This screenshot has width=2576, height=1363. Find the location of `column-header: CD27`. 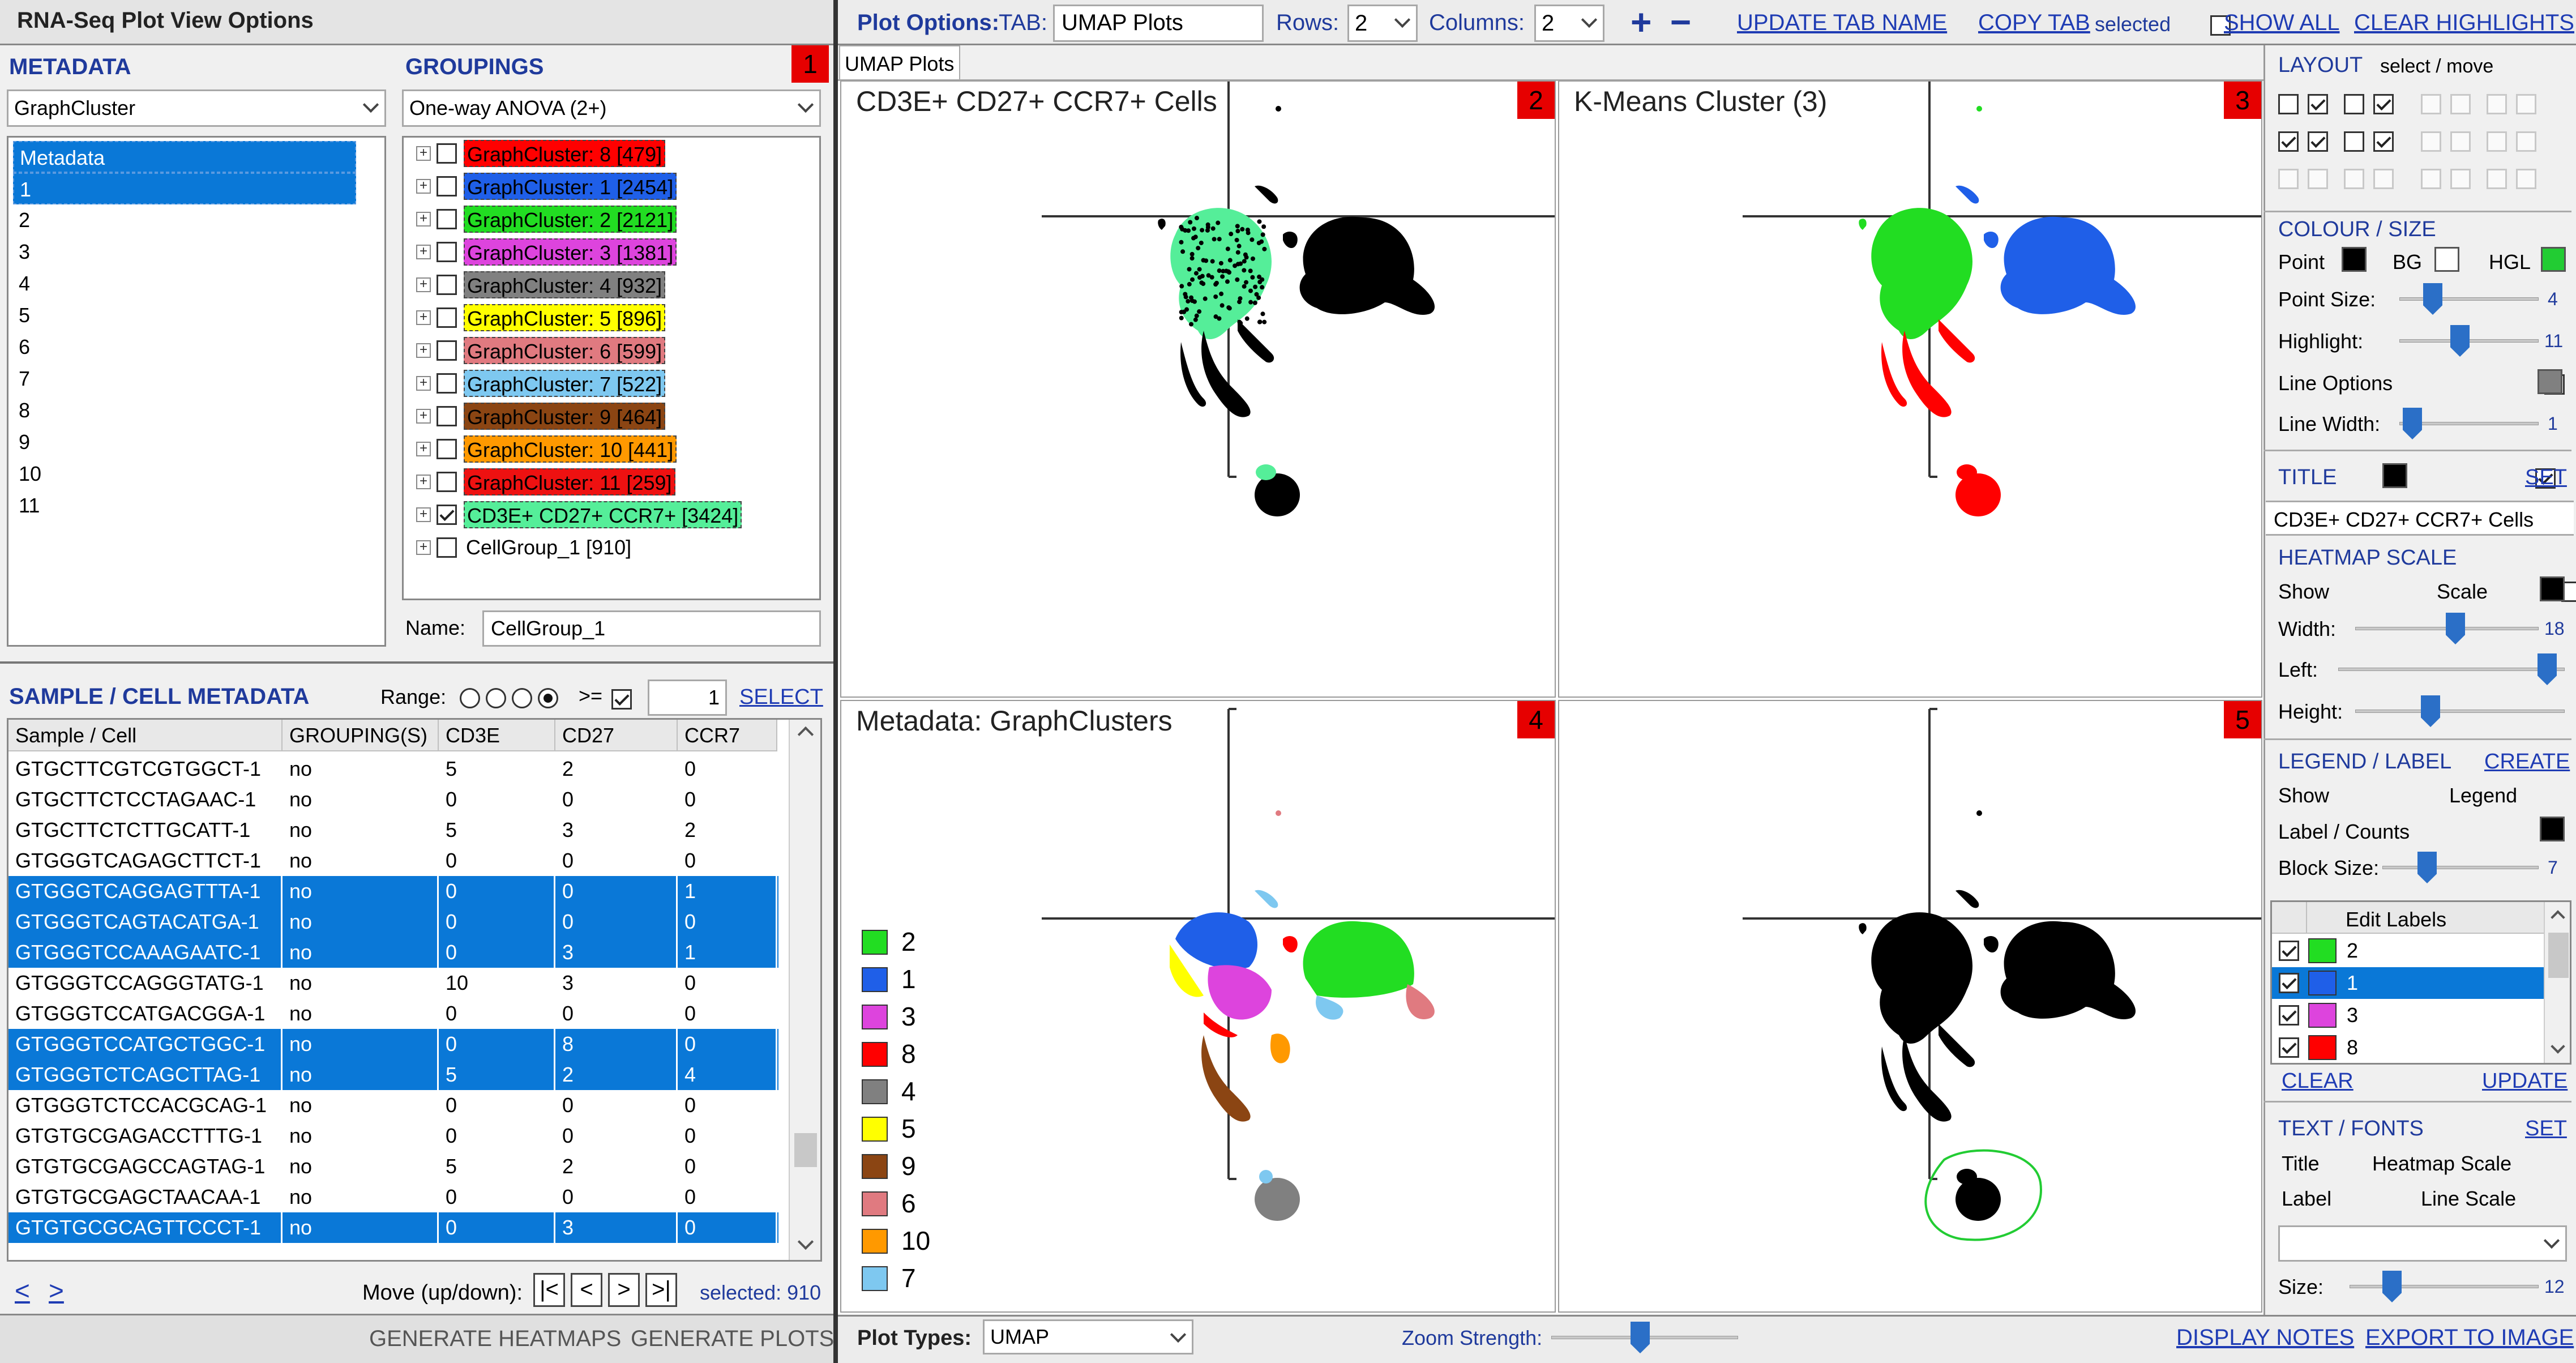

column-header: CD27 is located at coordinates (616, 735).